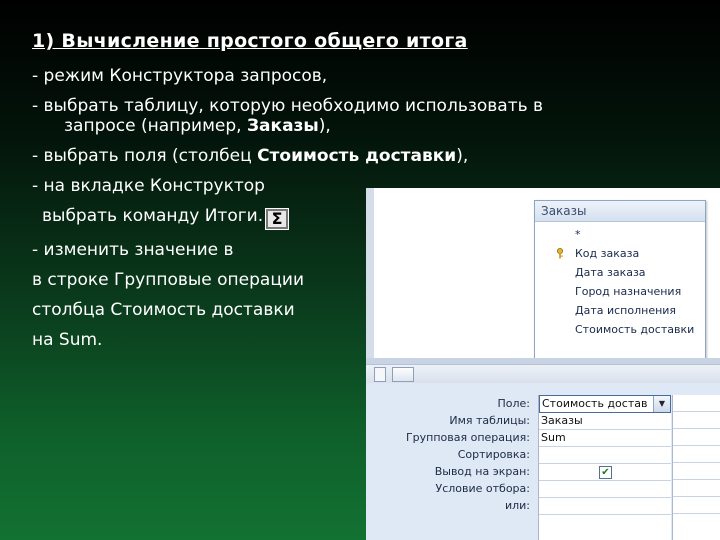 This screenshot has width=720, height=540. I want to click on grid-column-1: Стоимость достав ▼ Заказы Sum ✔, so click(604, 467).